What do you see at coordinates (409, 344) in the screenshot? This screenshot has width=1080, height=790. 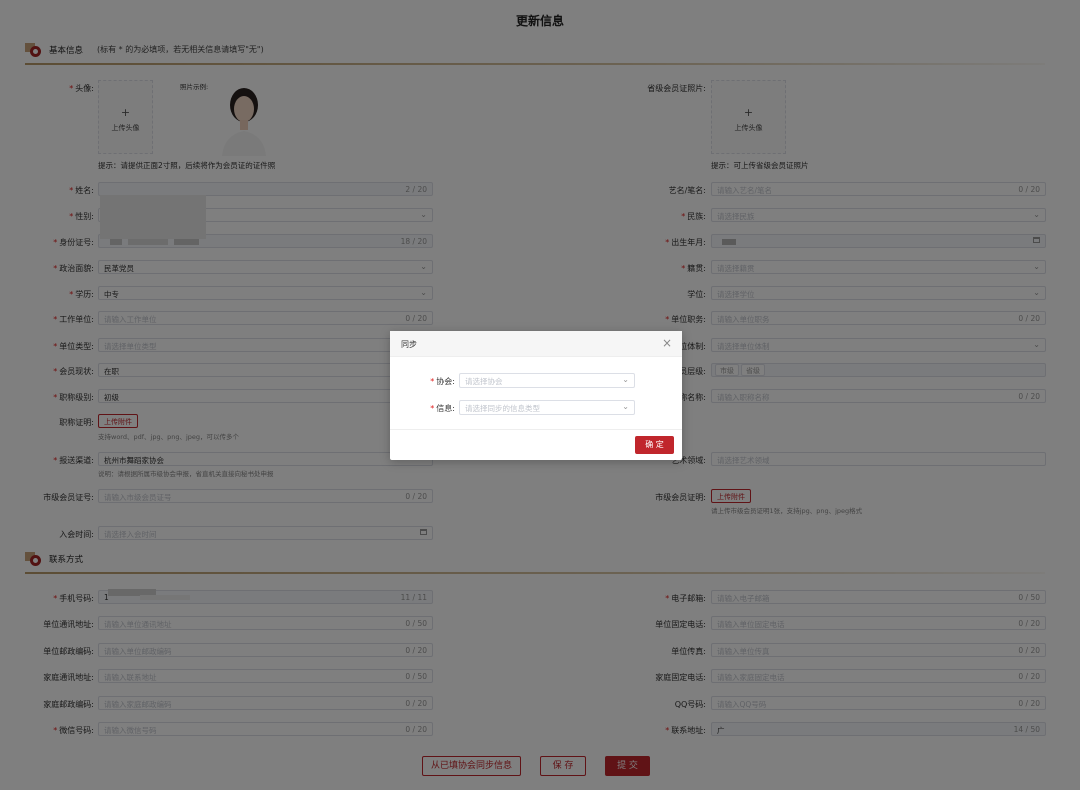 I see `dialog-title: 同步` at bounding box center [409, 344].